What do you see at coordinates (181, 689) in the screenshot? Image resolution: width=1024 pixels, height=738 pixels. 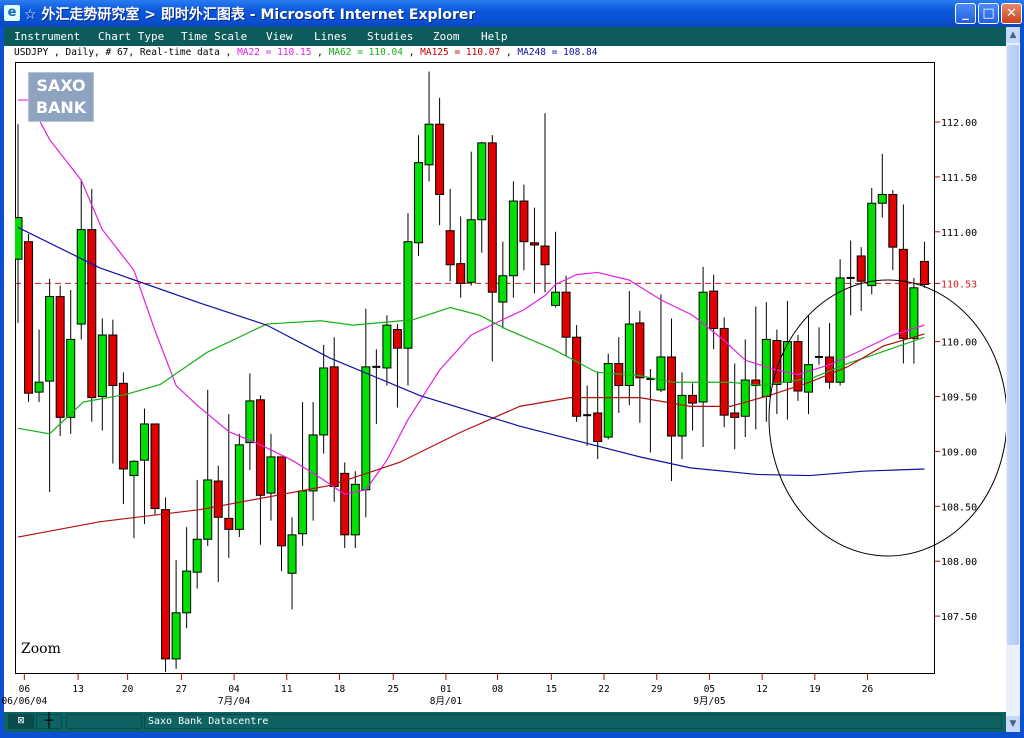 I see `x-tick-label: 27` at bounding box center [181, 689].